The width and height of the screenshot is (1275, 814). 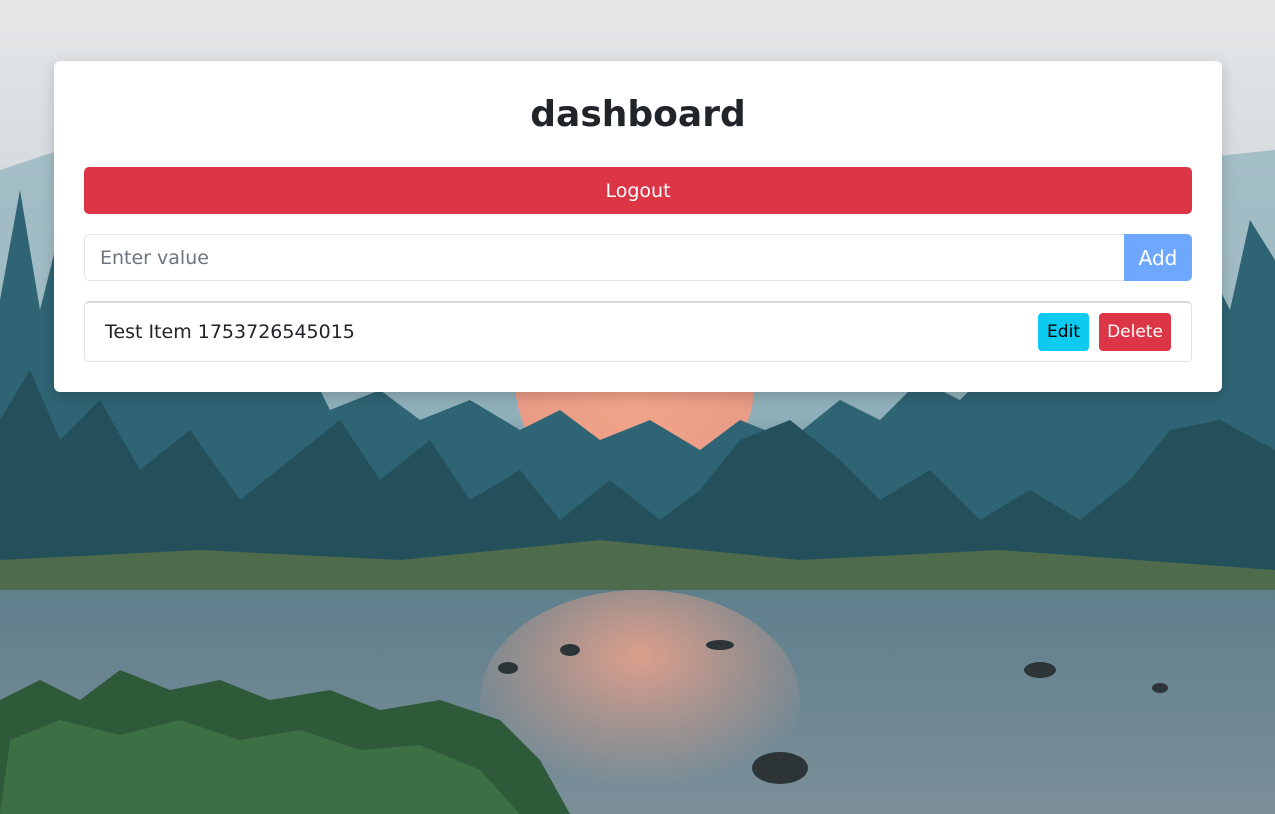 I want to click on value-input, so click(x=604, y=257).